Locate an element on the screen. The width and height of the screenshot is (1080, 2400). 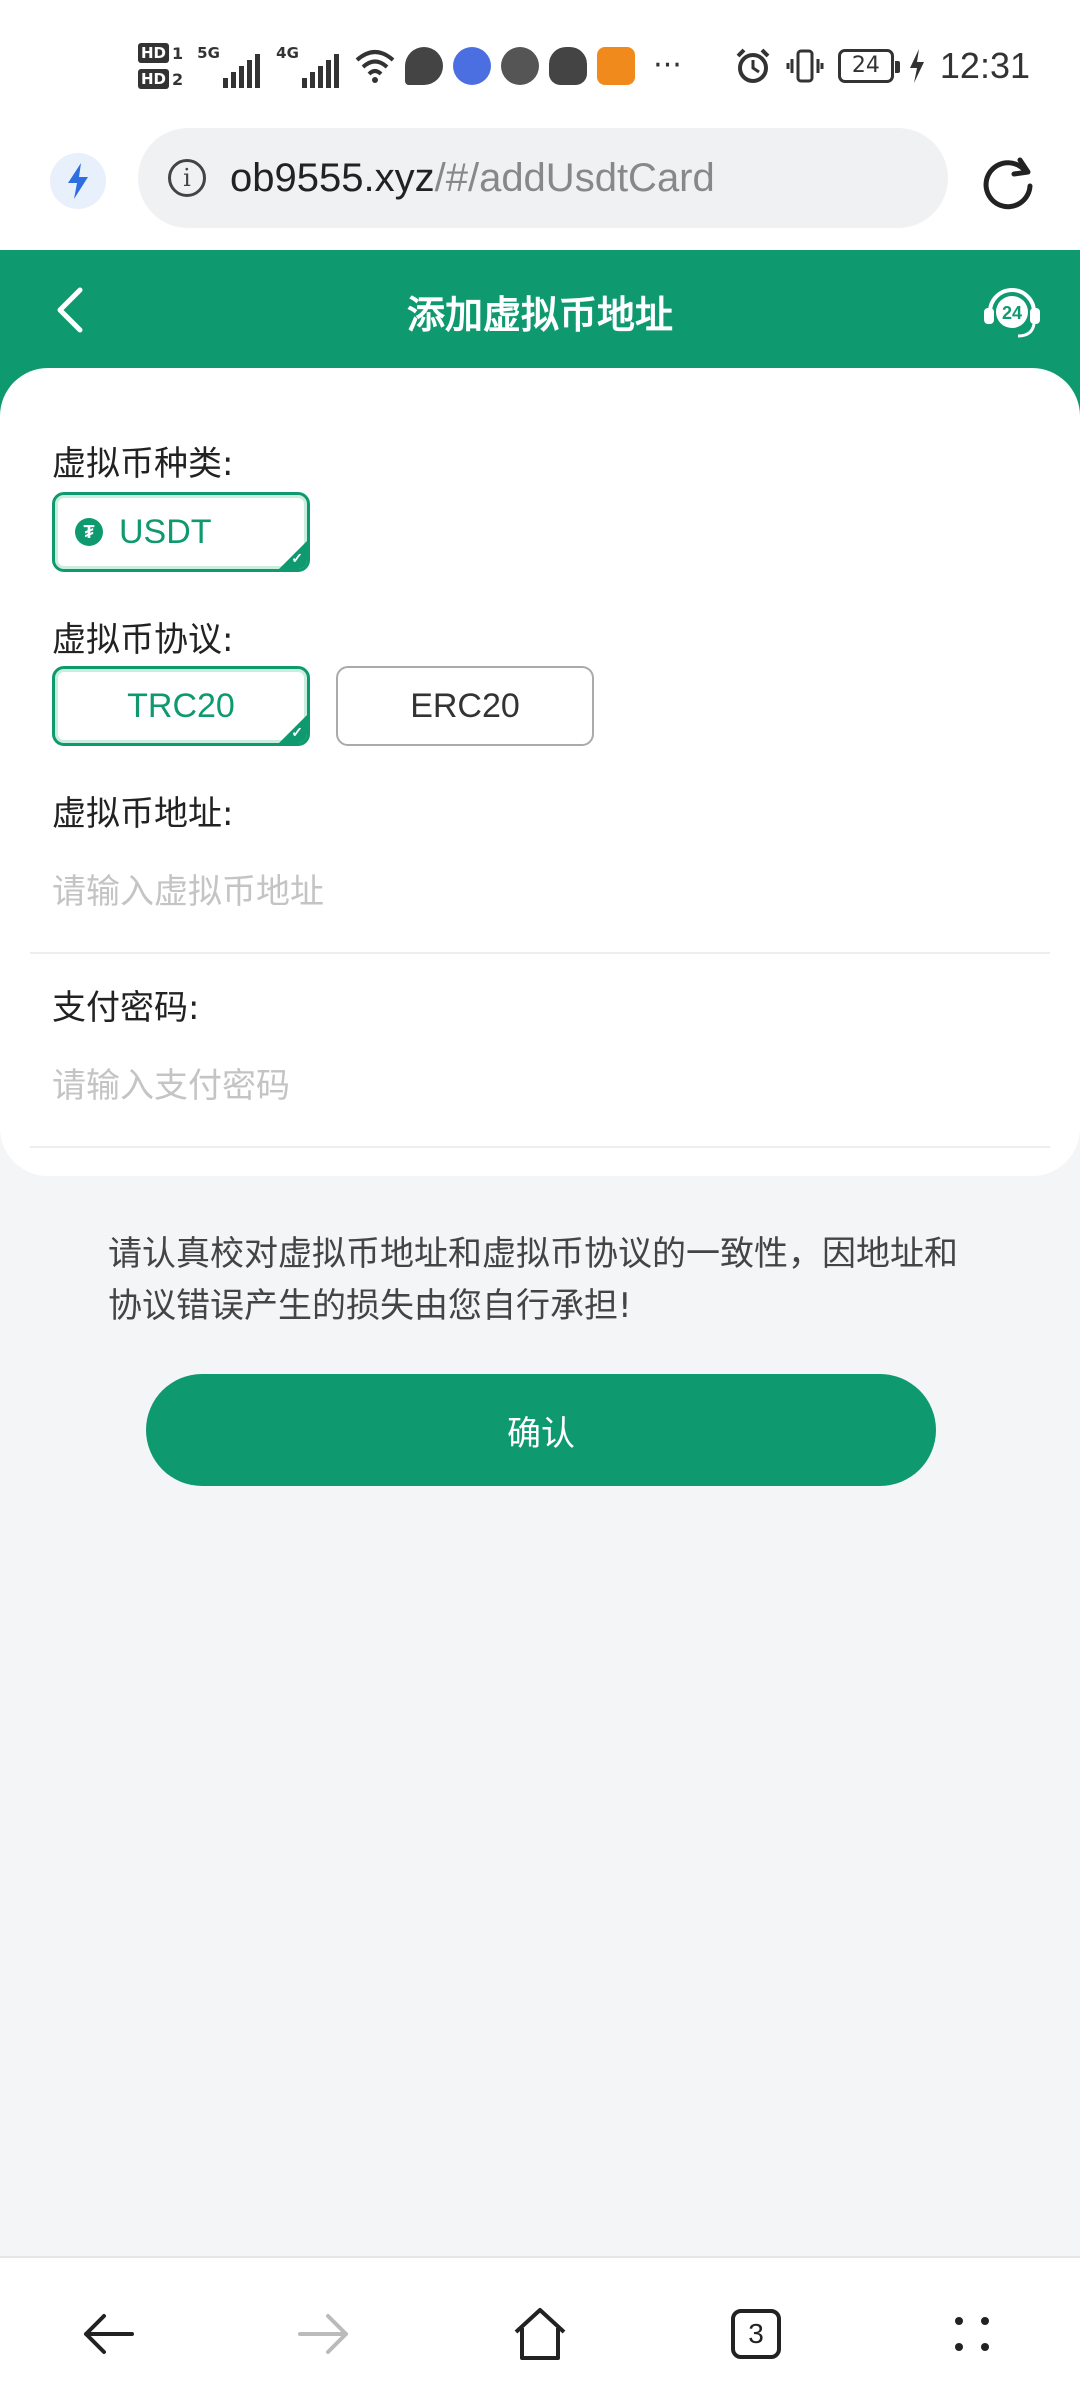
browser-url-bar: i ob9555.xyz/#/addUsdtCard is located at coordinates (540, 188).